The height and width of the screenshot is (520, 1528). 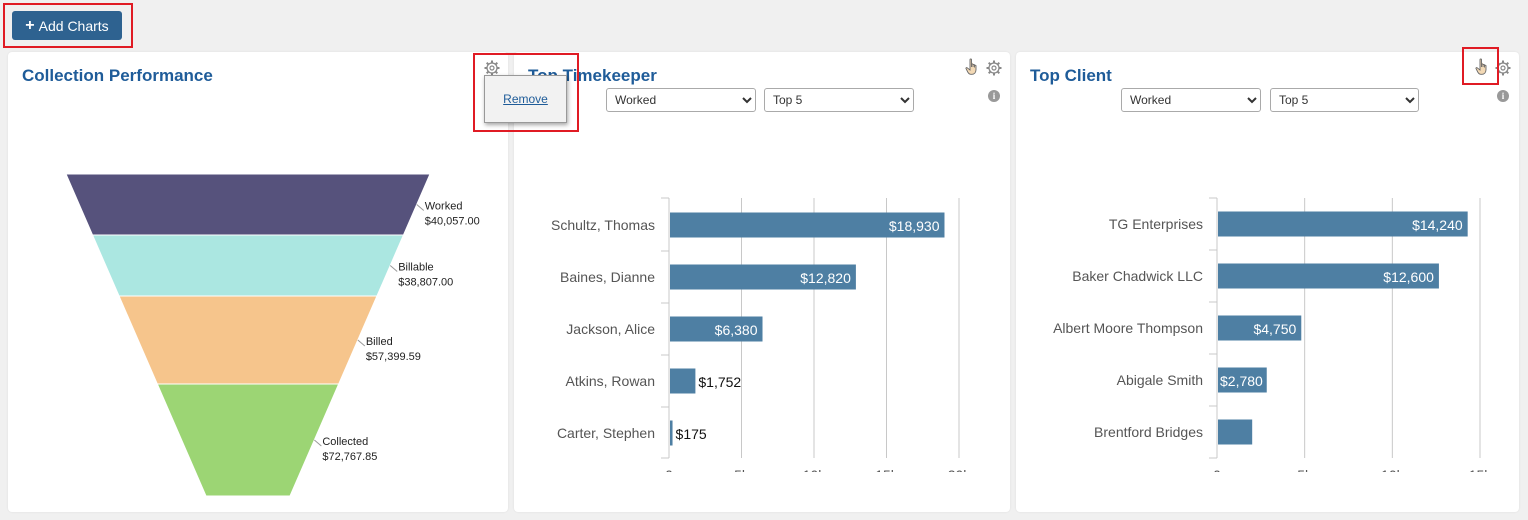 I want to click on funnel-value-label: $40,057.00, so click(x=452, y=222).